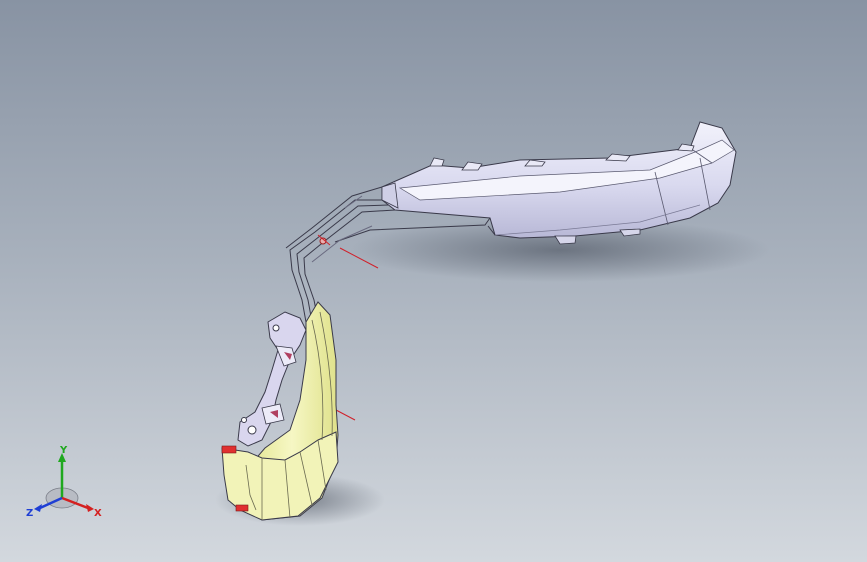 The height and width of the screenshot is (562, 867). What do you see at coordinates (29, 513) in the screenshot?
I see `z-axis-label: Z` at bounding box center [29, 513].